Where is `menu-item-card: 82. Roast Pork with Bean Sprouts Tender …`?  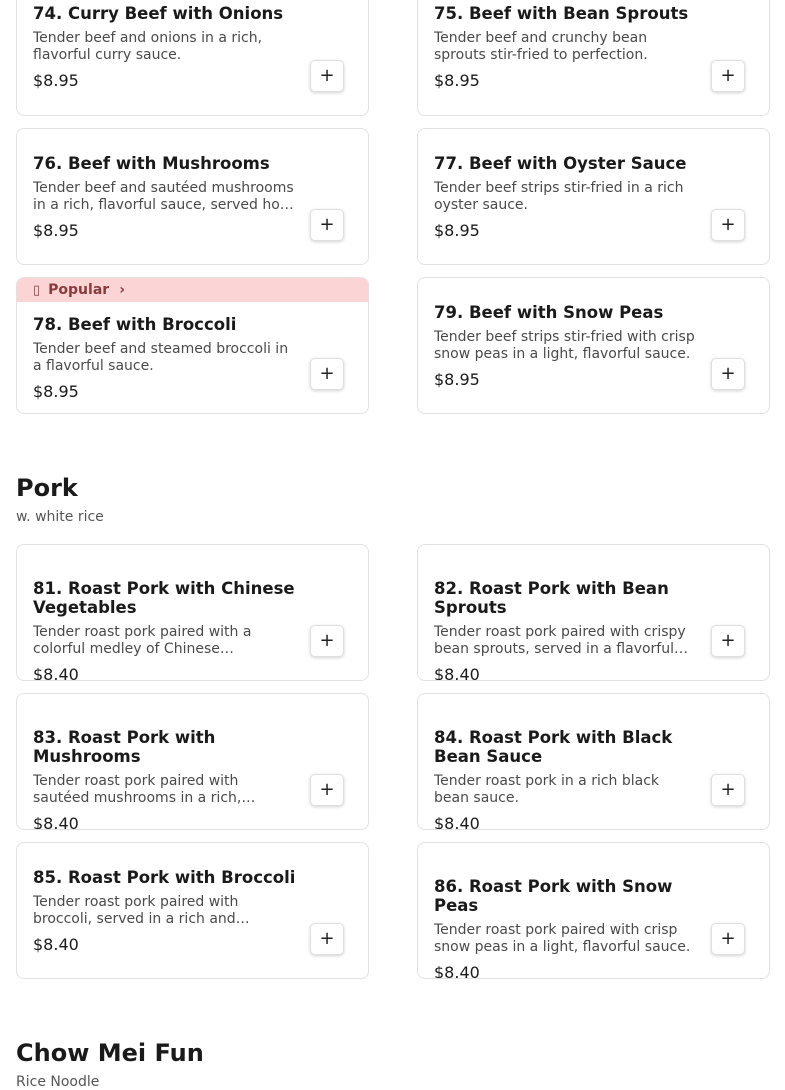 menu-item-card: 82. Roast Pork with Bean Sprouts Tender … is located at coordinates (593, 612).